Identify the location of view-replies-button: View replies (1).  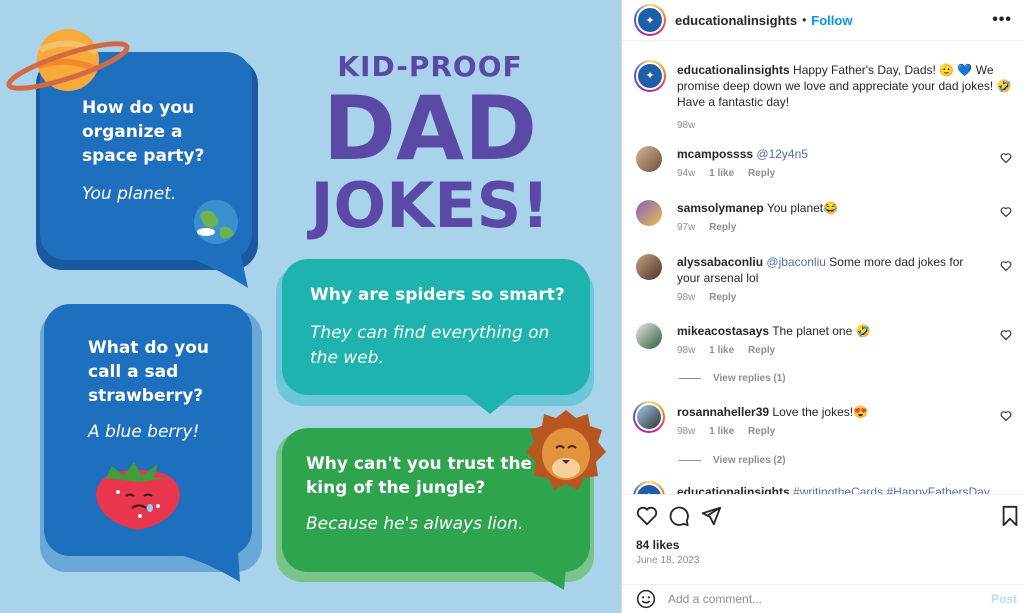
(732, 378).